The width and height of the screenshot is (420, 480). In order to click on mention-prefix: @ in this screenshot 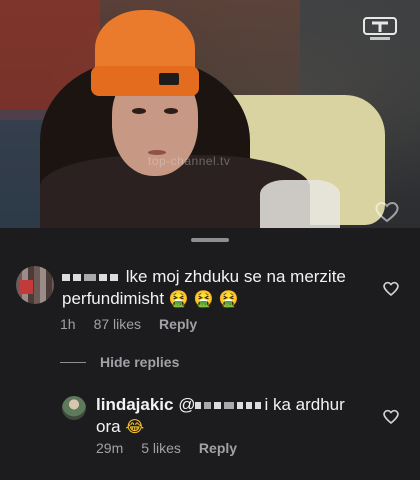, I will do `click(187, 404)`.